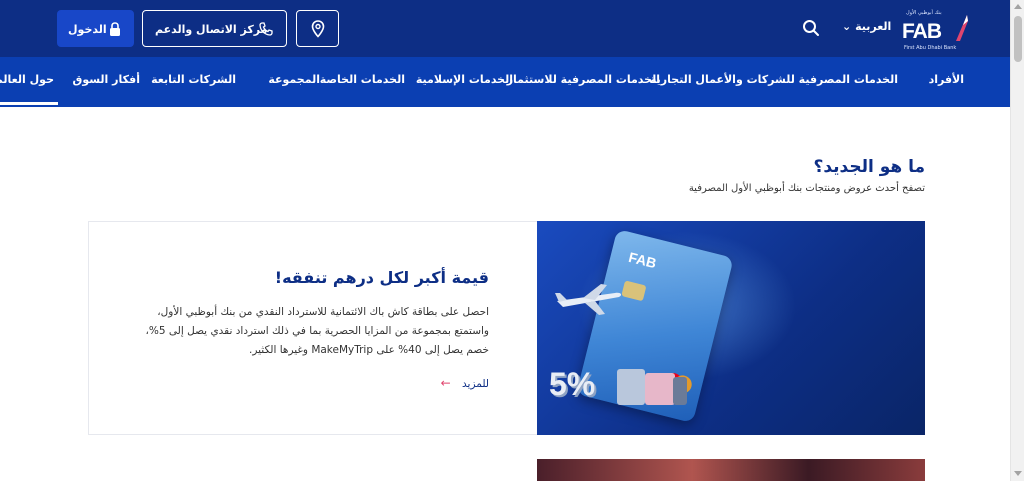 The height and width of the screenshot is (481, 1024). What do you see at coordinates (588, 299) in the screenshot?
I see `airplane-icon` at bounding box center [588, 299].